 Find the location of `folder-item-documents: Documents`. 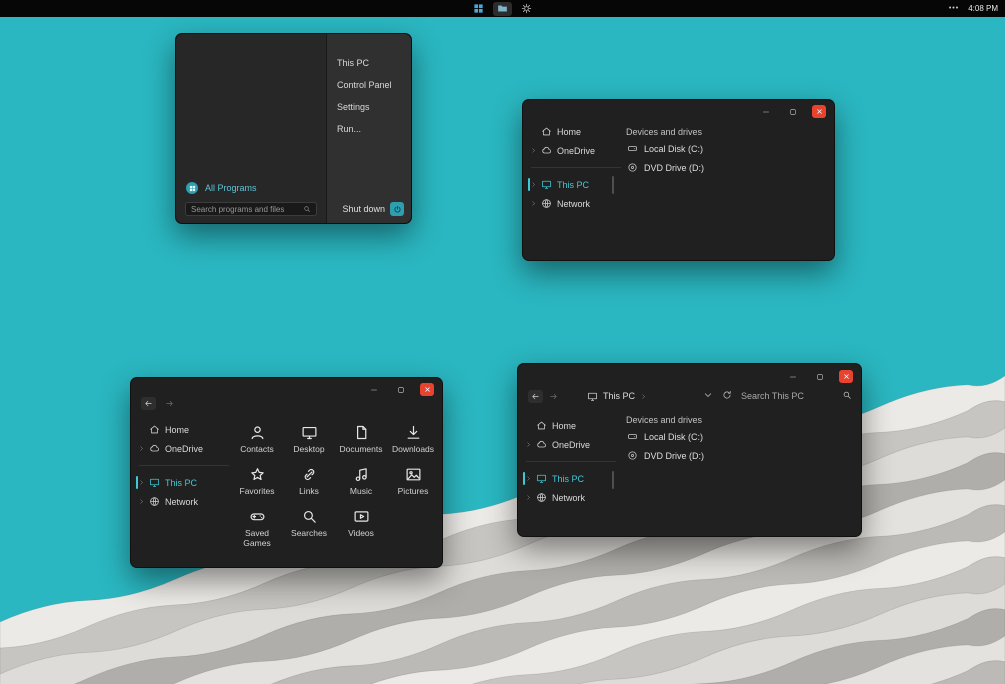

folder-item-documents: Documents is located at coordinates (361, 443).